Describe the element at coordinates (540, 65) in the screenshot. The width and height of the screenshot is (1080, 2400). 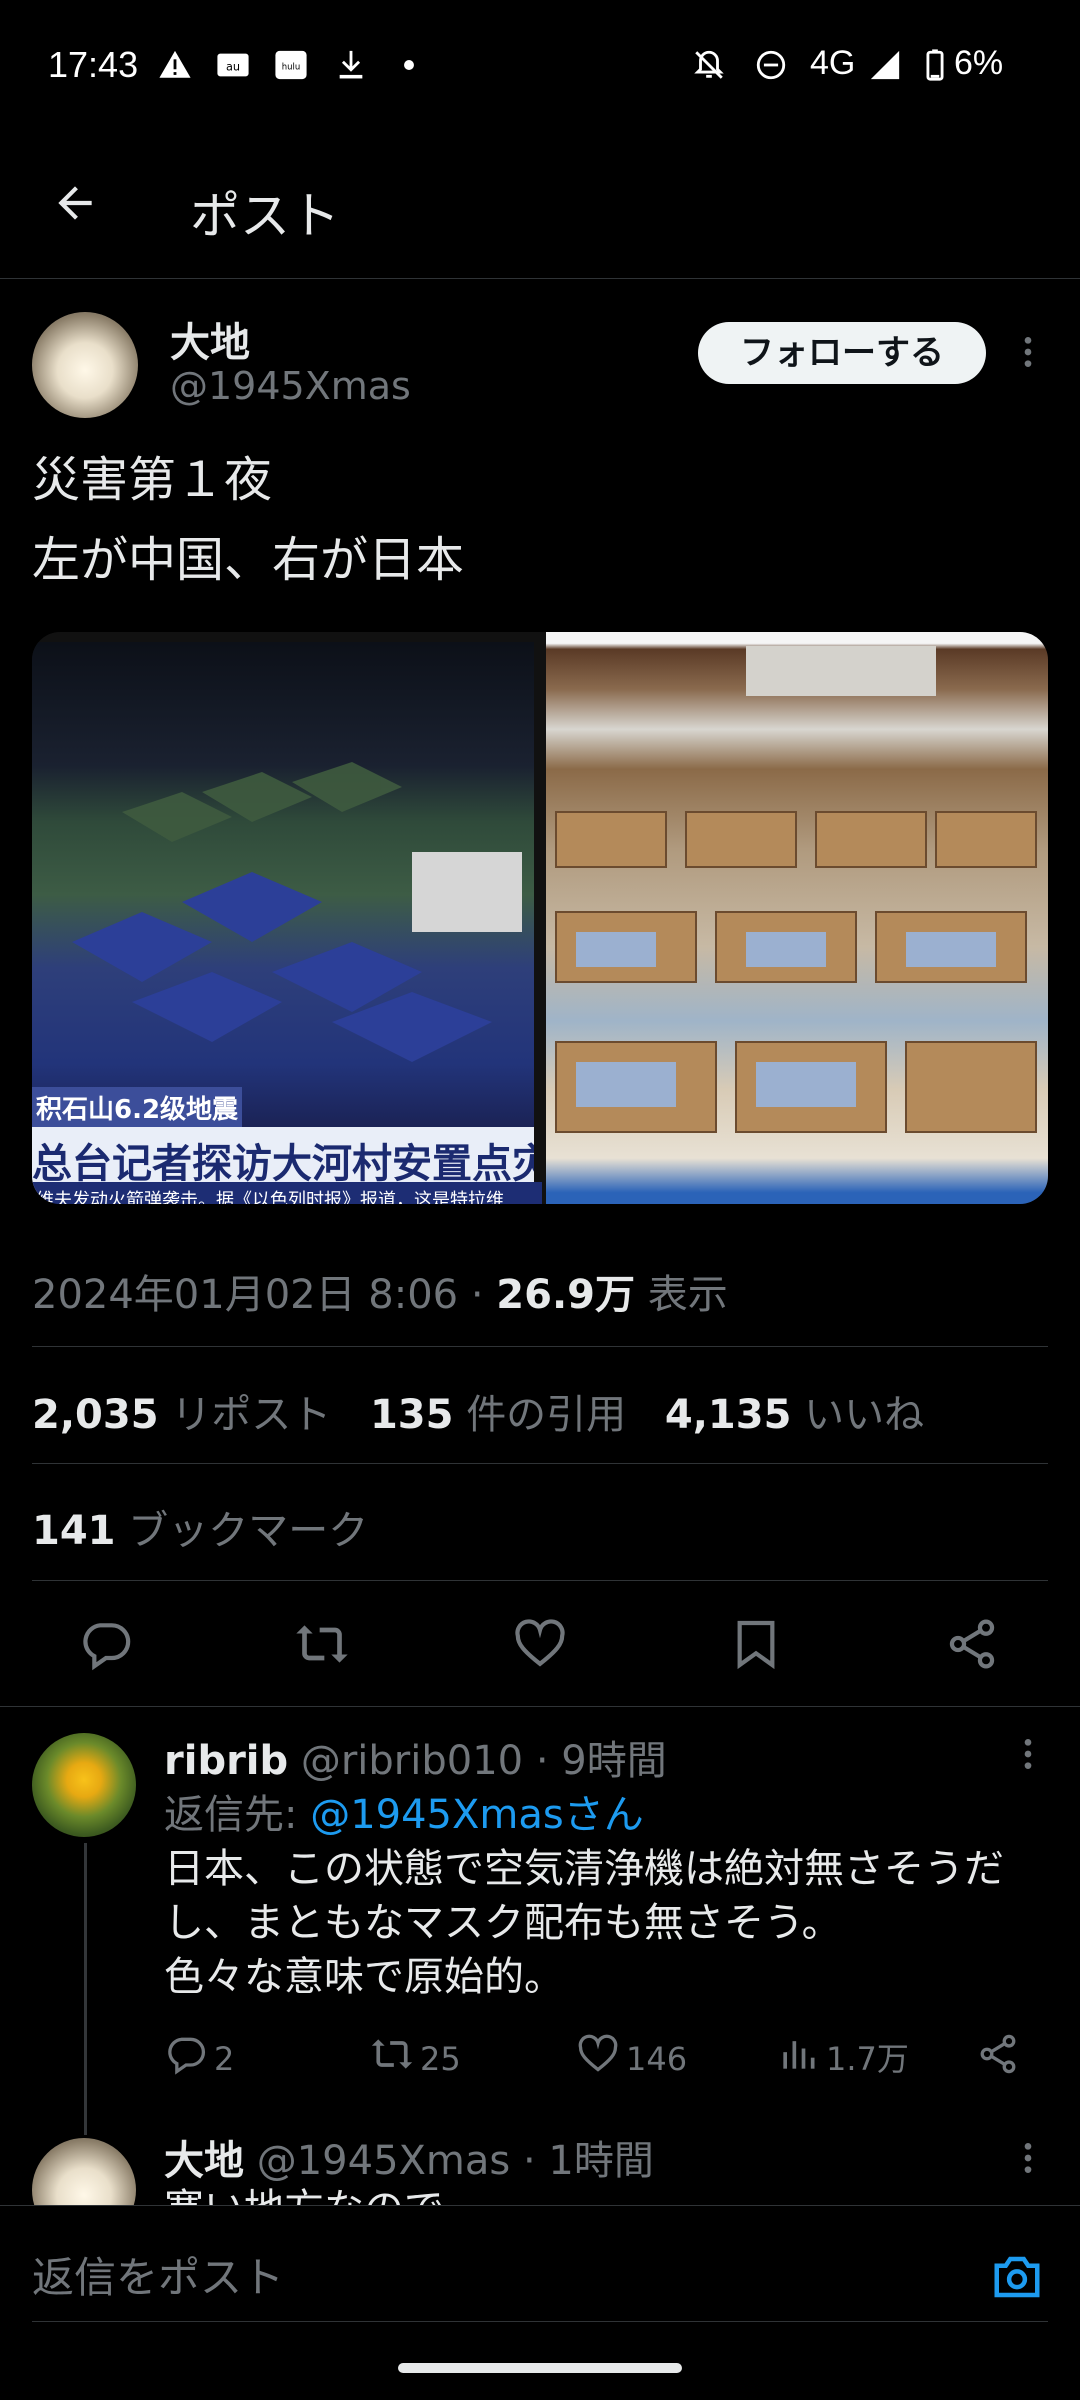
I see `status-bar: 17:43 au hulu 4G 6%` at that location.